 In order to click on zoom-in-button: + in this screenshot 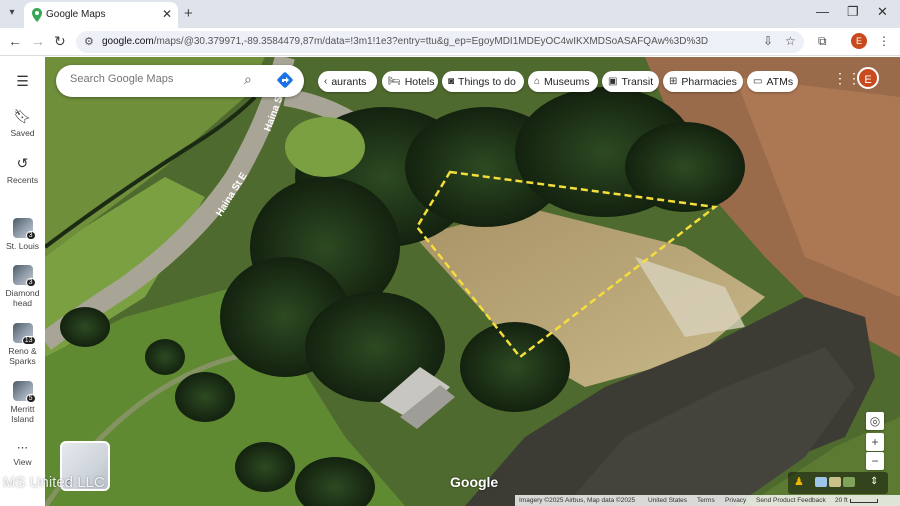, I will do `click(875, 442)`.